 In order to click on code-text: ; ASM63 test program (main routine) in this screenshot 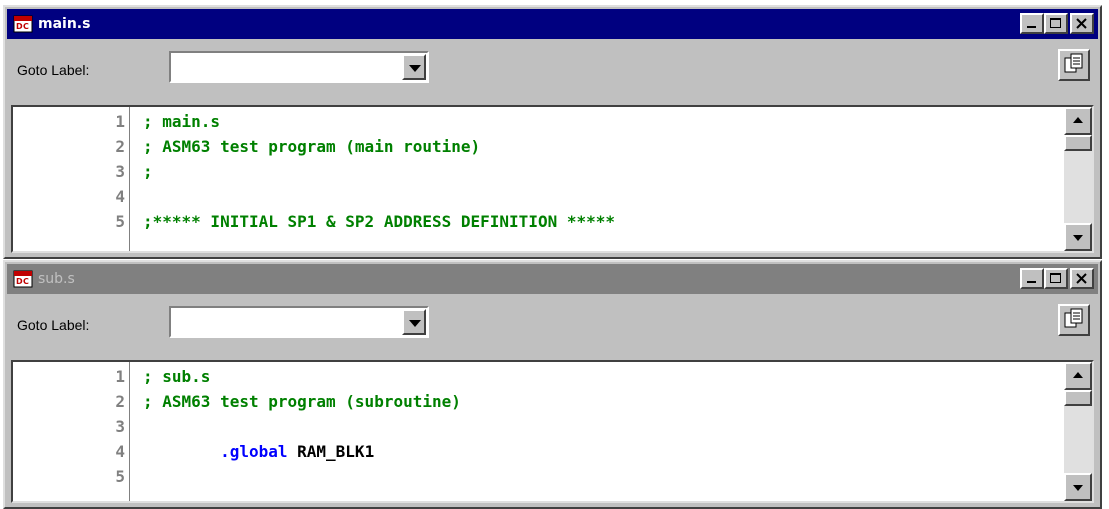, I will do `click(312, 146)`.